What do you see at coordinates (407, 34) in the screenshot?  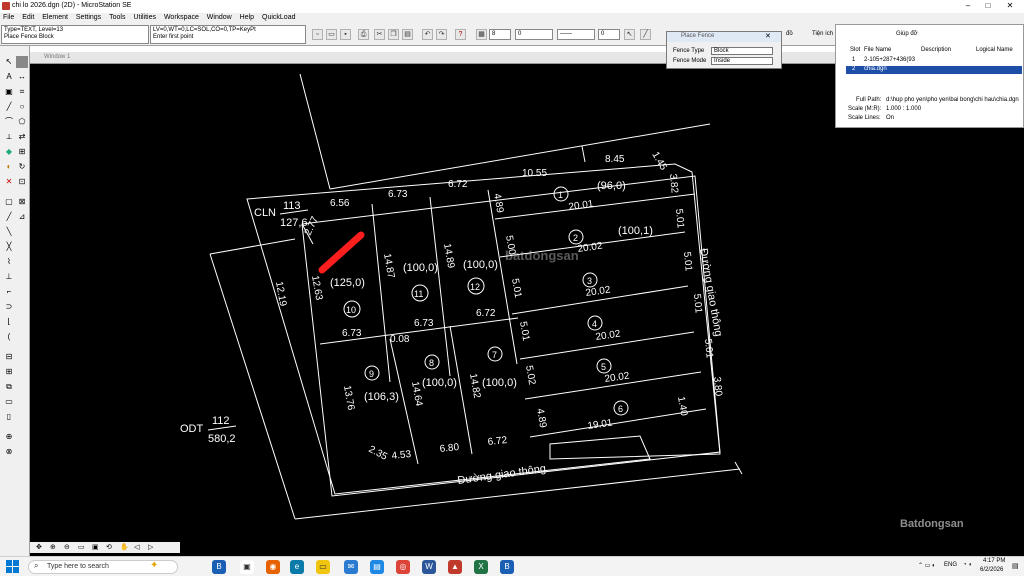 I see `paste-icon: ▤` at bounding box center [407, 34].